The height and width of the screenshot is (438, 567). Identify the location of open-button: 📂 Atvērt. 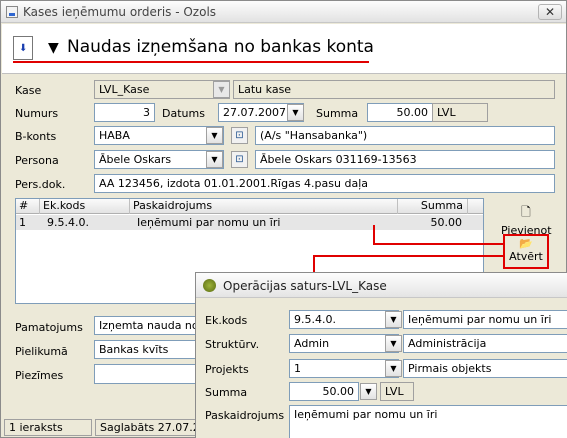
(526, 250).